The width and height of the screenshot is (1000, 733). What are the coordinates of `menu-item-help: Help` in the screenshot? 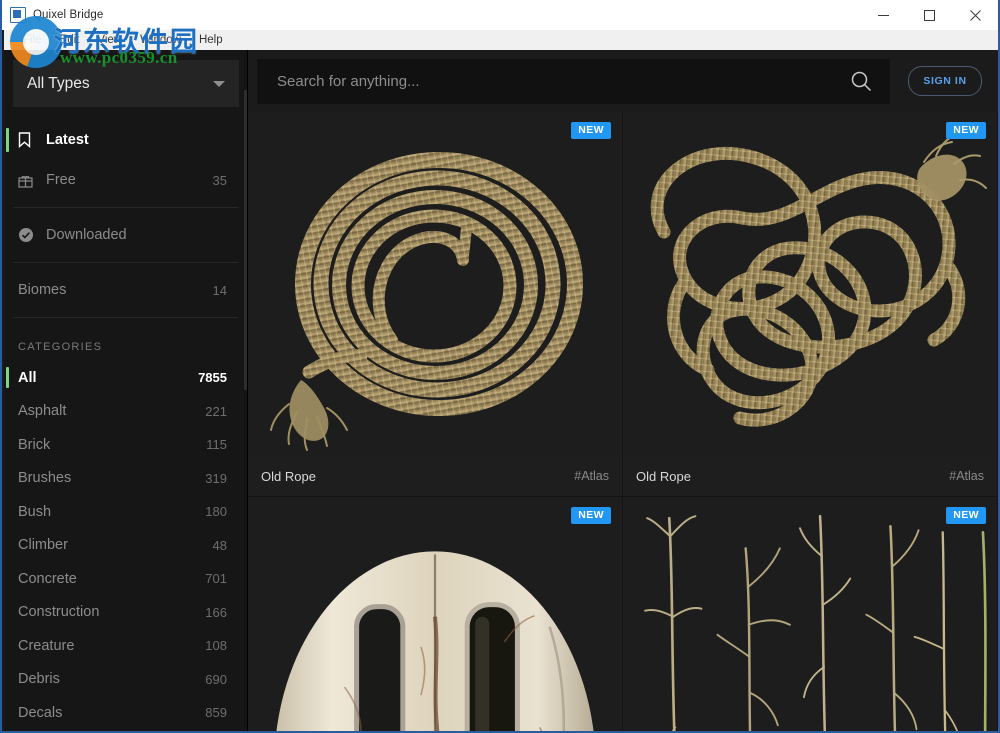 It's located at (211, 40).